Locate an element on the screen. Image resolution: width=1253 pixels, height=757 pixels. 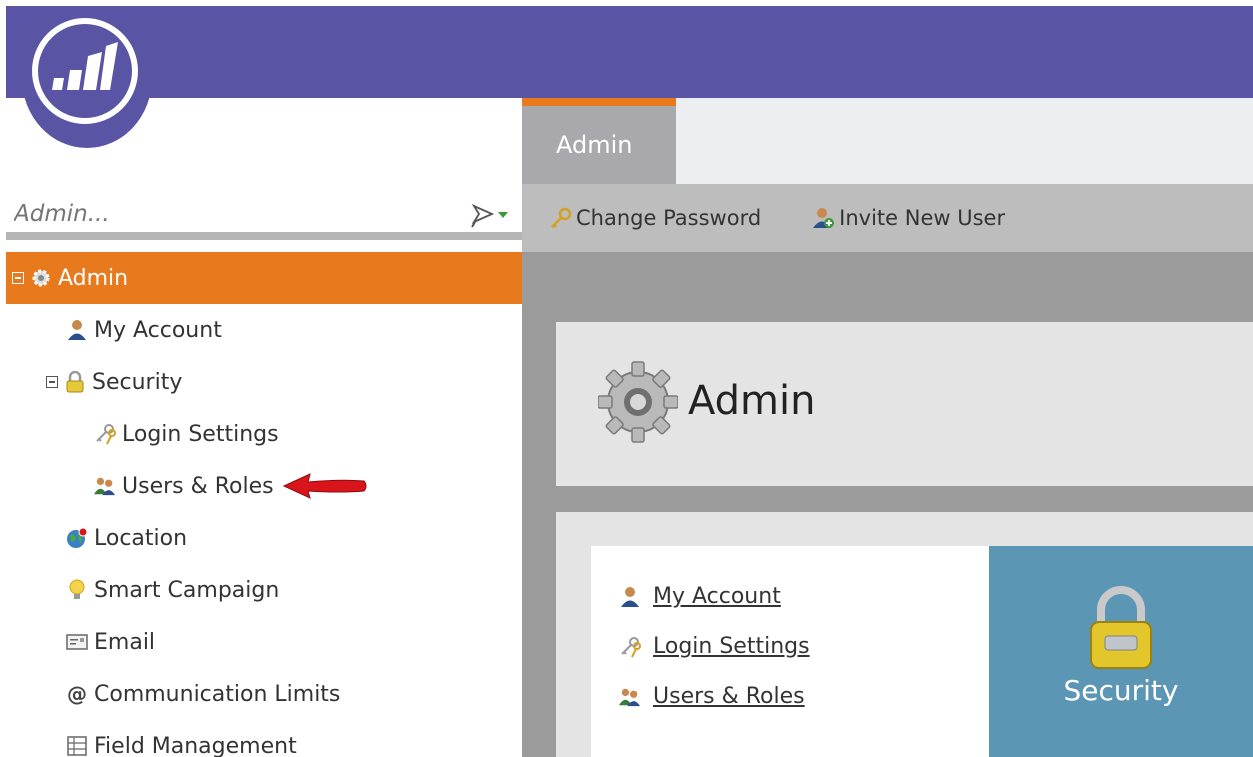
table-icon is located at coordinates (77, 746).